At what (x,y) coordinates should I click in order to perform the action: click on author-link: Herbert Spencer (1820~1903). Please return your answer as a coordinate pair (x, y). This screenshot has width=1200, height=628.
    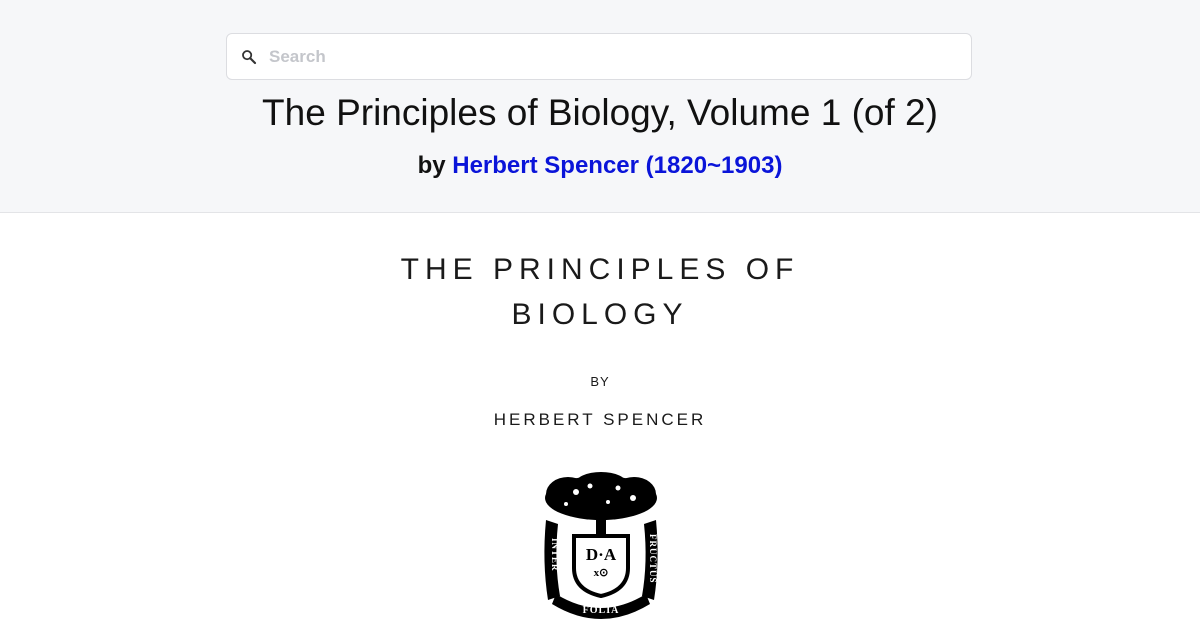
    Looking at the image, I should click on (617, 165).